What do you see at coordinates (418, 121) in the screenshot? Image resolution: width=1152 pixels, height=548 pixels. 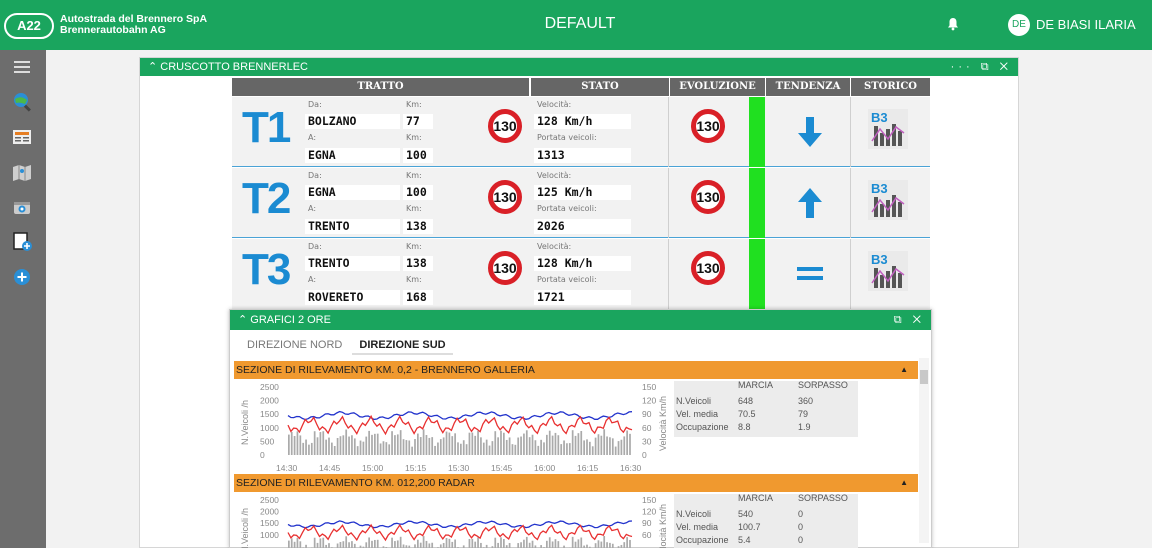 I see `from-km-value: 77` at bounding box center [418, 121].